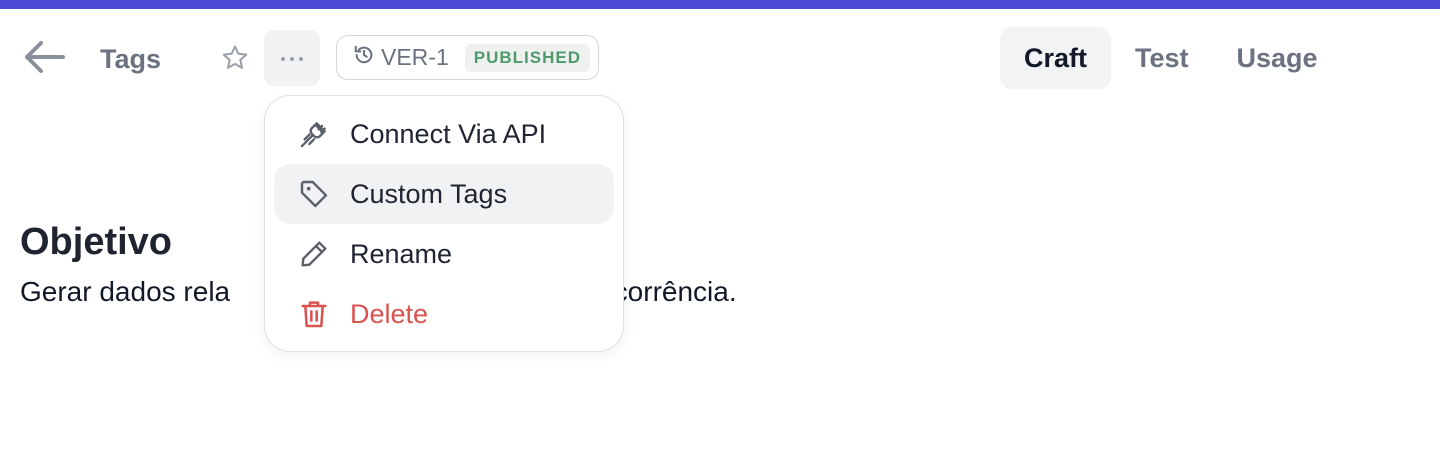 This screenshot has width=1440, height=454. What do you see at coordinates (444, 314) in the screenshot?
I see `menu-item-delete: Delete` at bounding box center [444, 314].